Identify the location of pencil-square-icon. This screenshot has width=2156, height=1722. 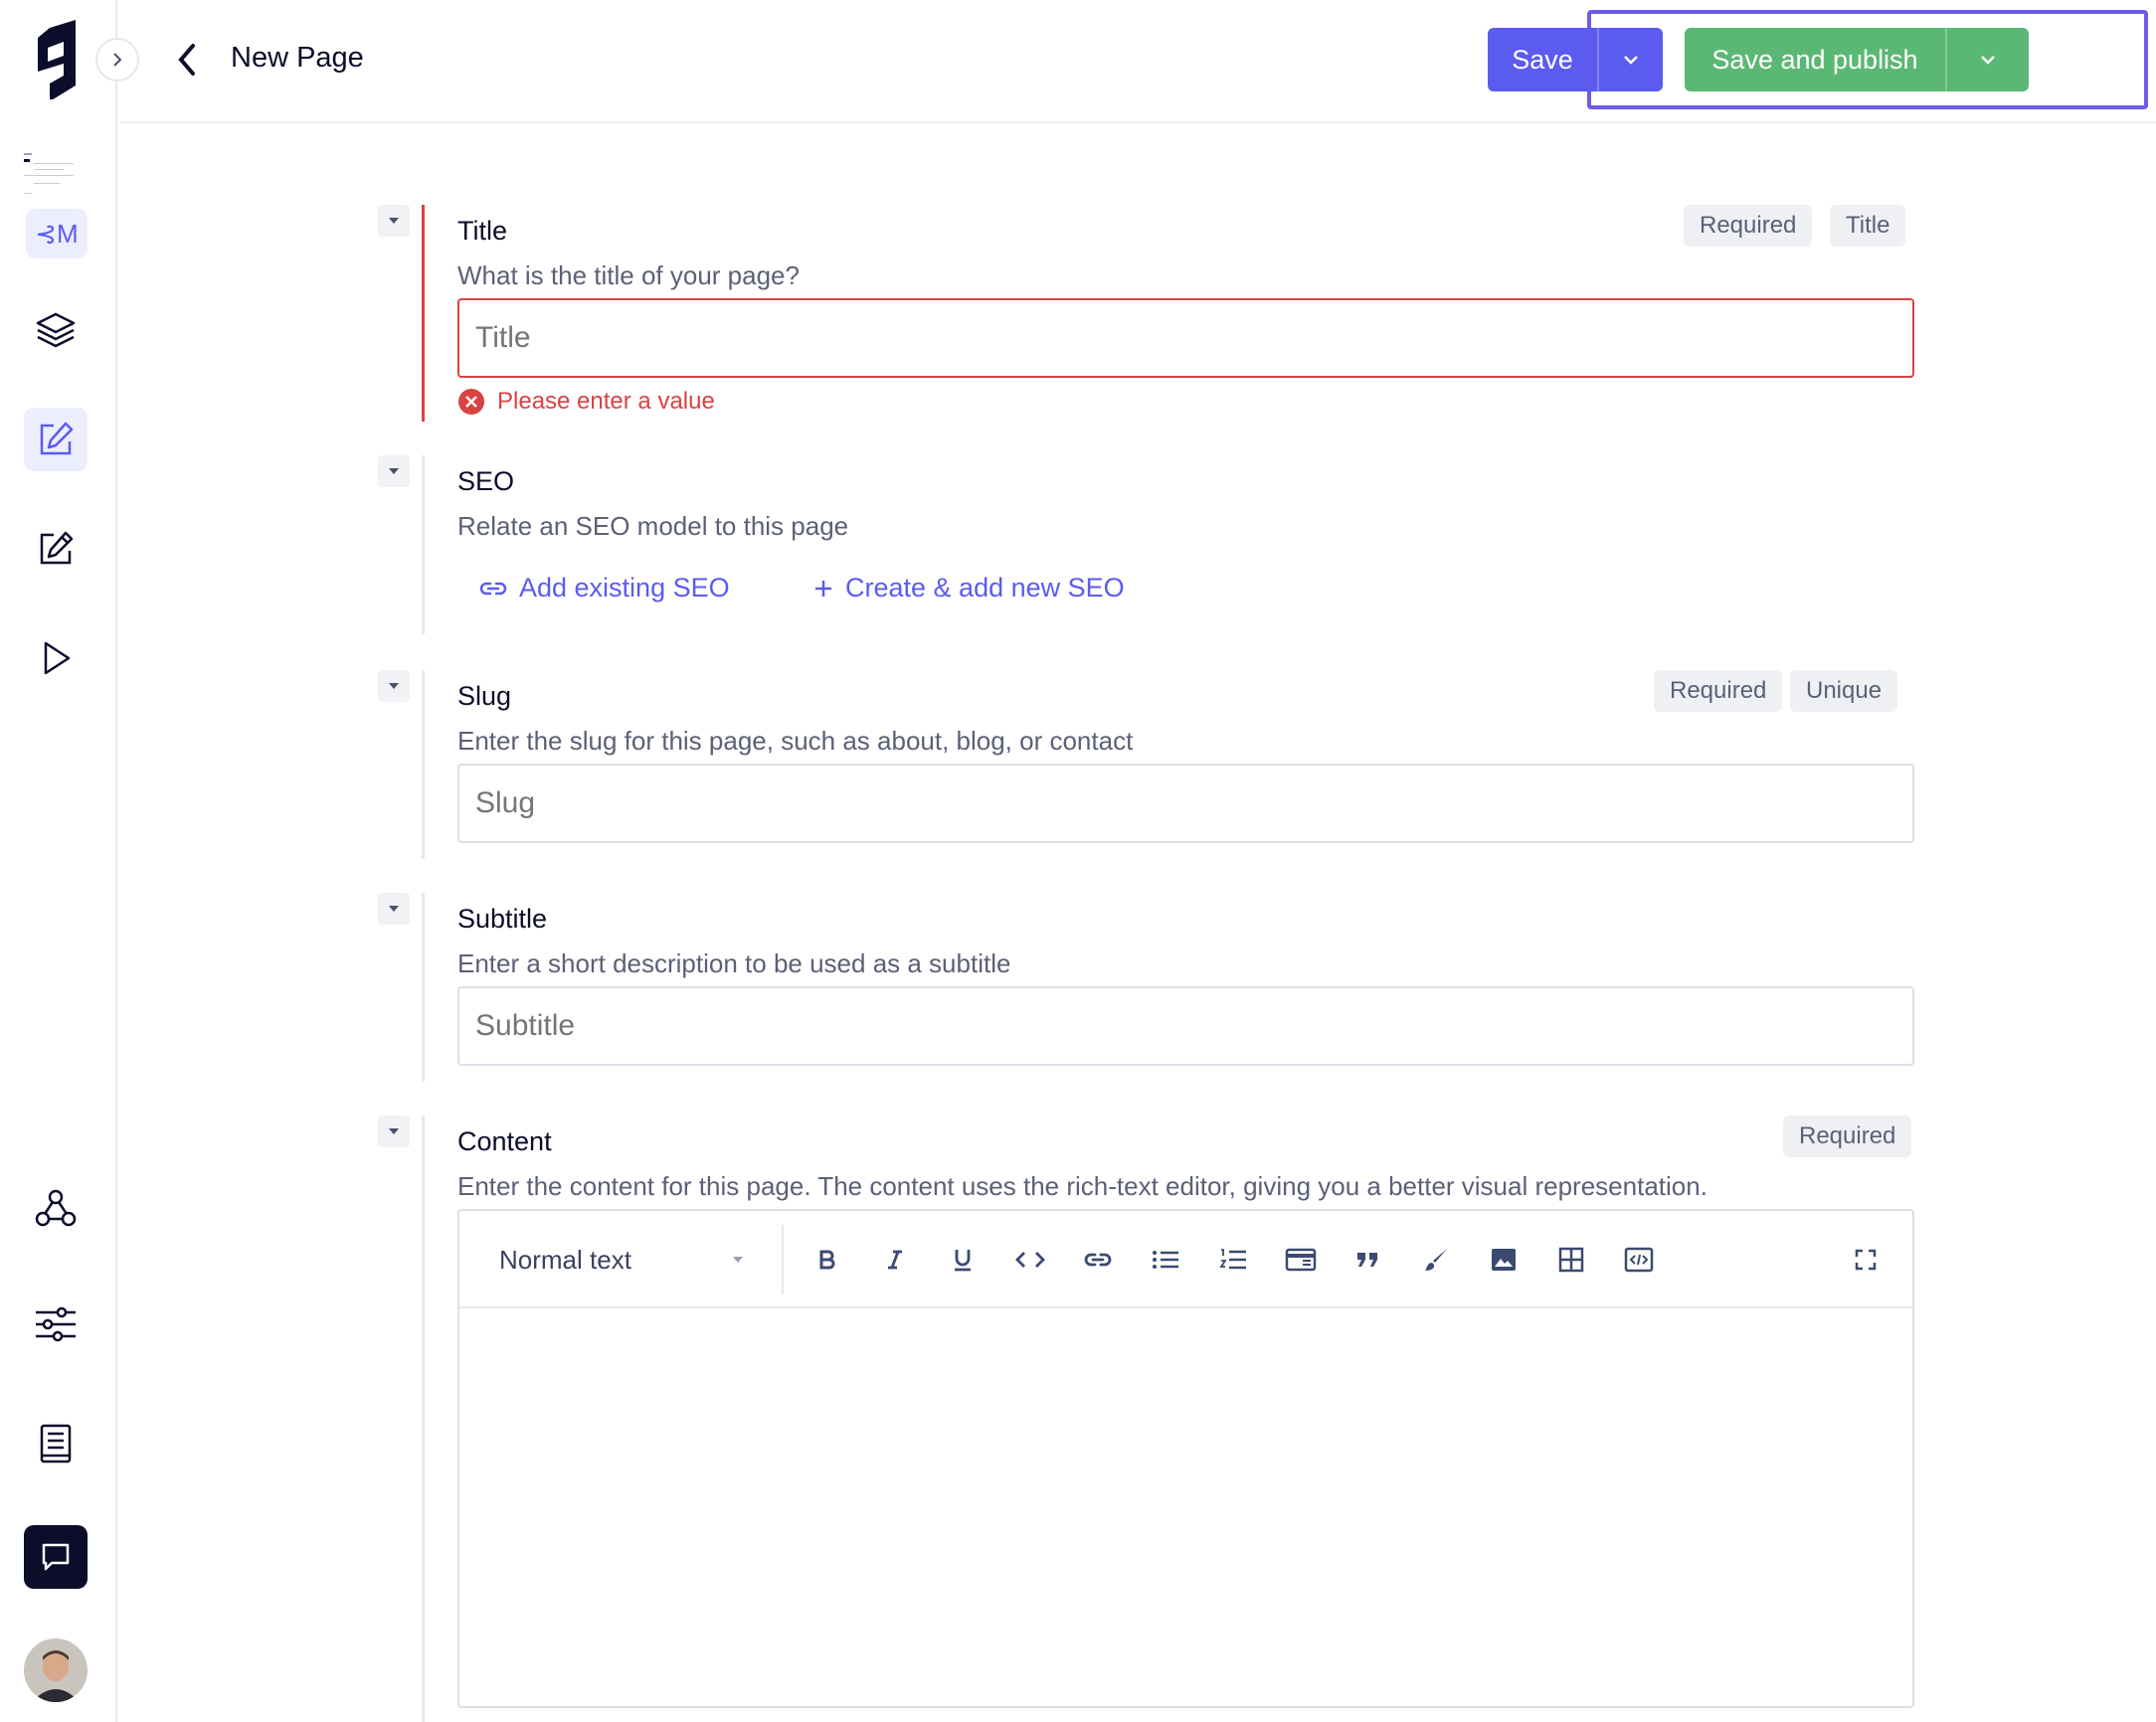
(57, 548).